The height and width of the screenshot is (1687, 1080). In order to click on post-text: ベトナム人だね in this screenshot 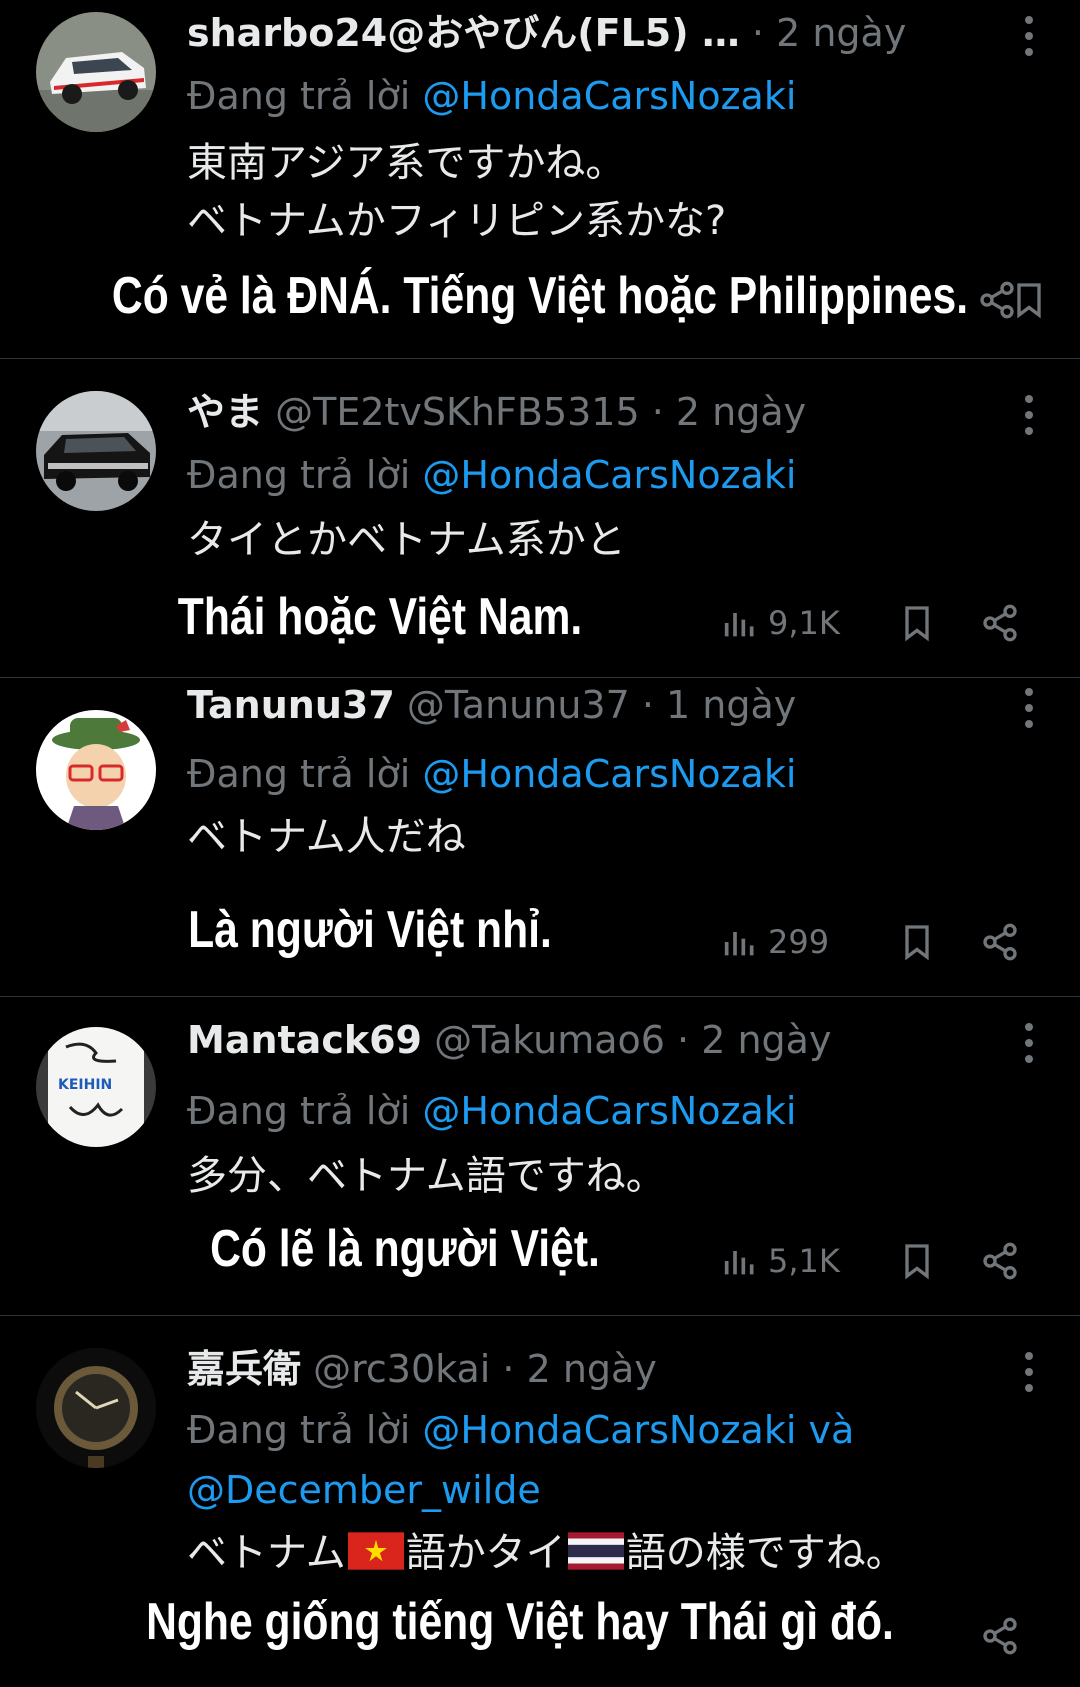, I will do `click(613, 837)`.